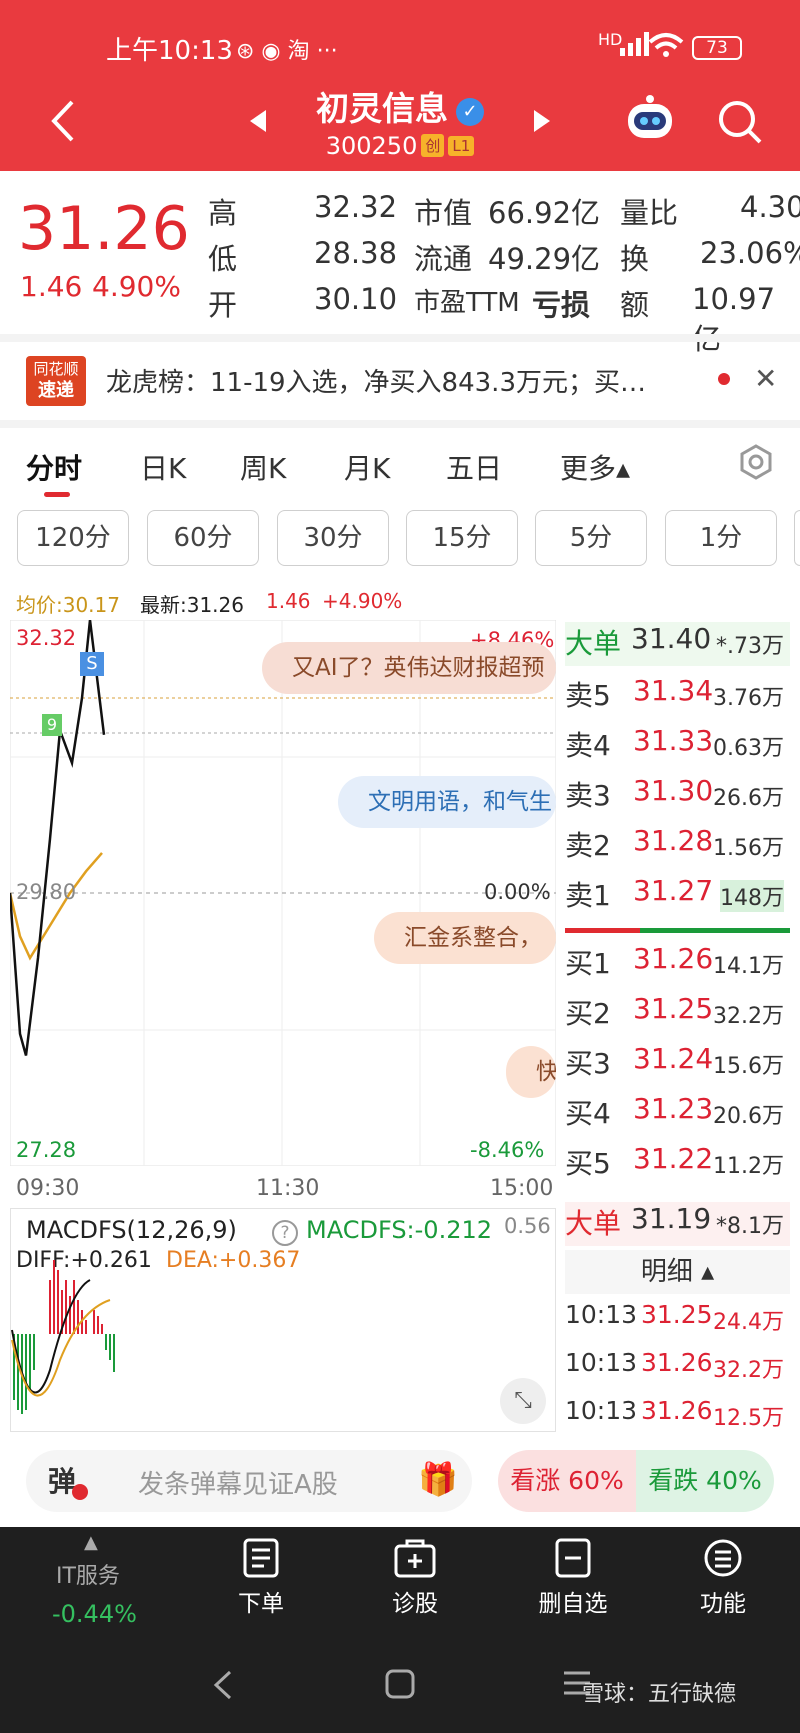 This screenshot has height=1733, width=800. I want to click on avg-price: 均价:30.17, so click(68, 605).